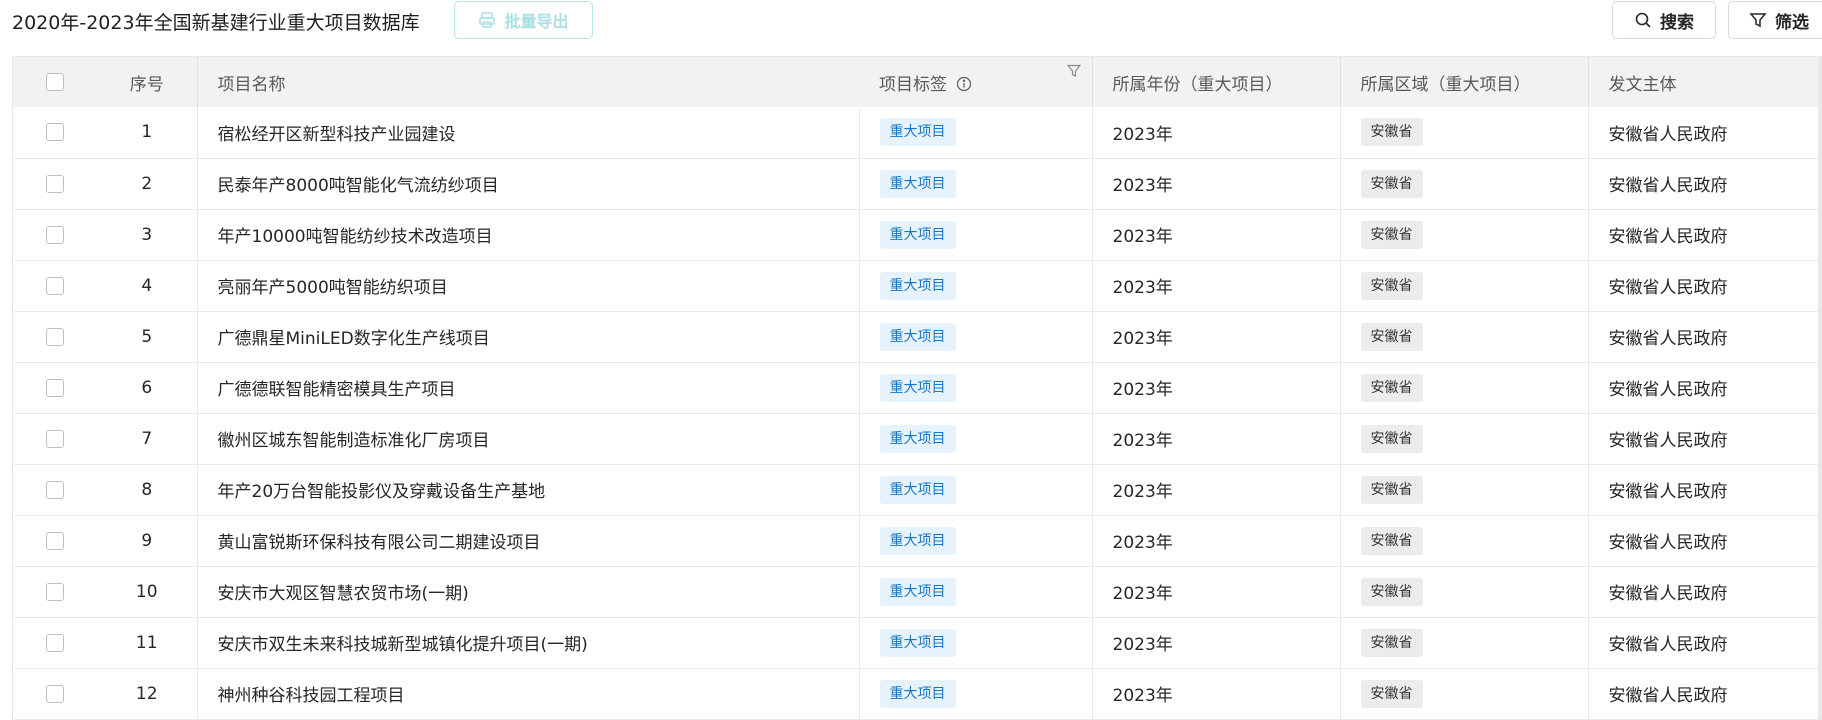 This screenshot has width=1822, height=720. What do you see at coordinates (147, 235) in the screenshot?
I see `row-seq: 3` at bounding box center [147, 235].